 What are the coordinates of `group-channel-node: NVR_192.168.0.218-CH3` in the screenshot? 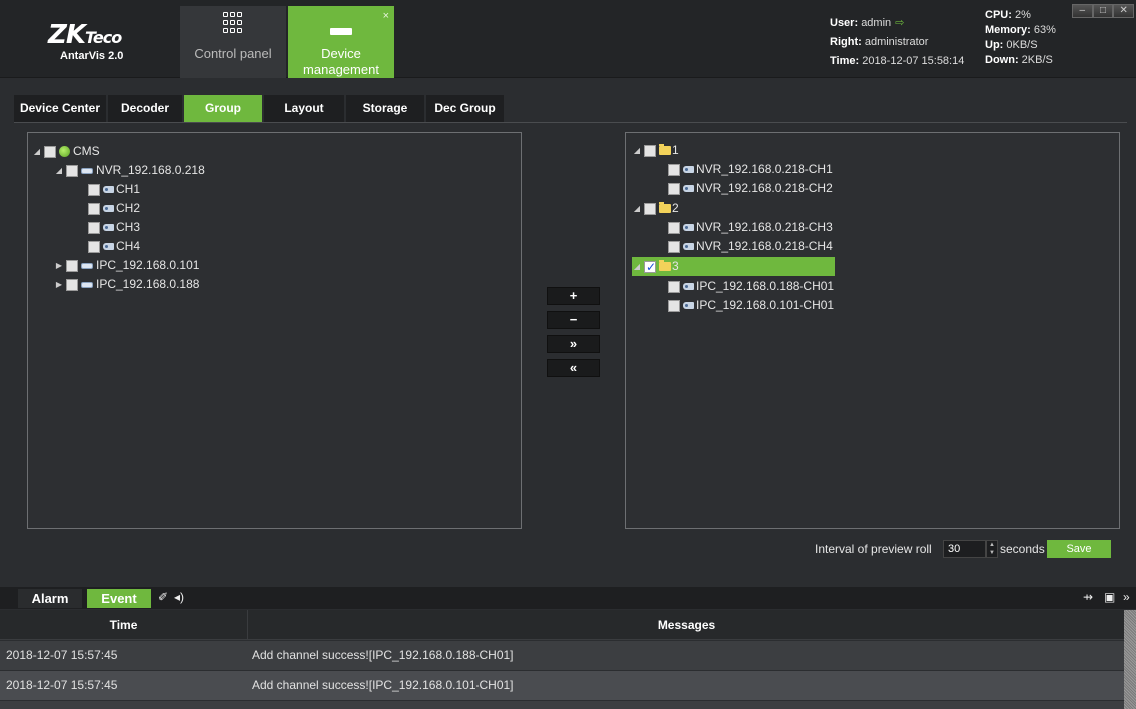 It's located at (749, 227).